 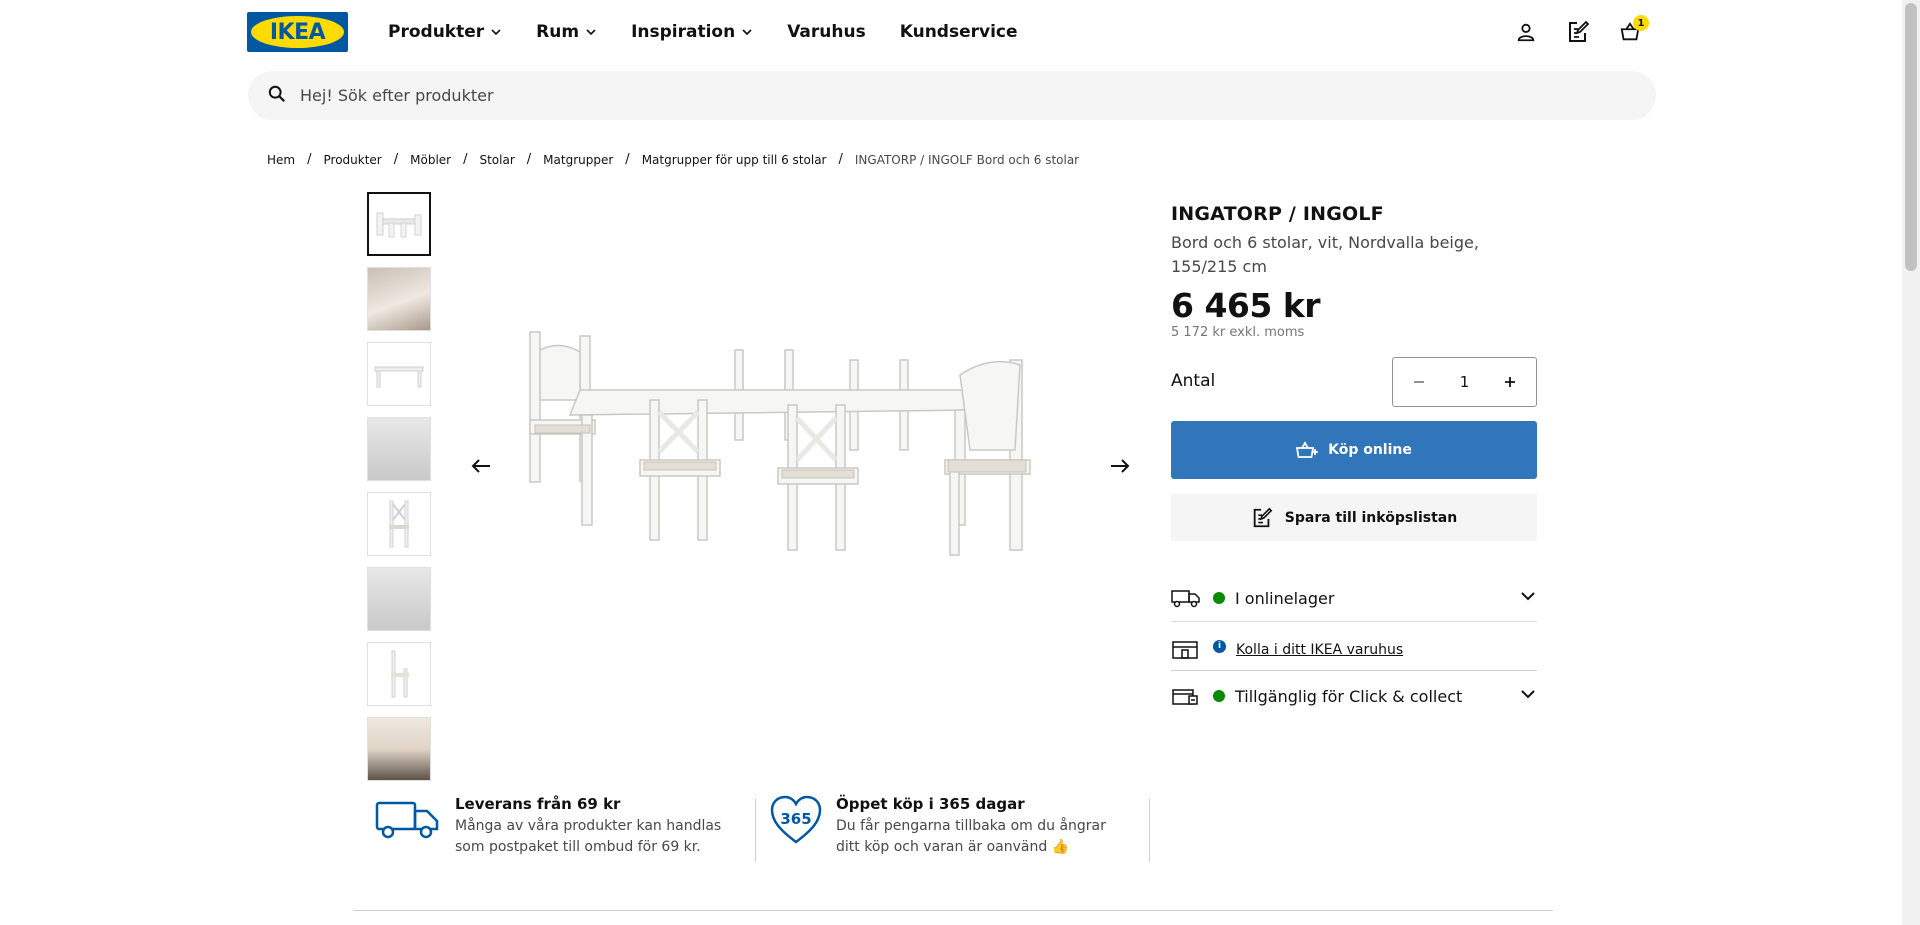 I want to click on nav-kundservice-label: Kundservice, so click(x=958, y=32).